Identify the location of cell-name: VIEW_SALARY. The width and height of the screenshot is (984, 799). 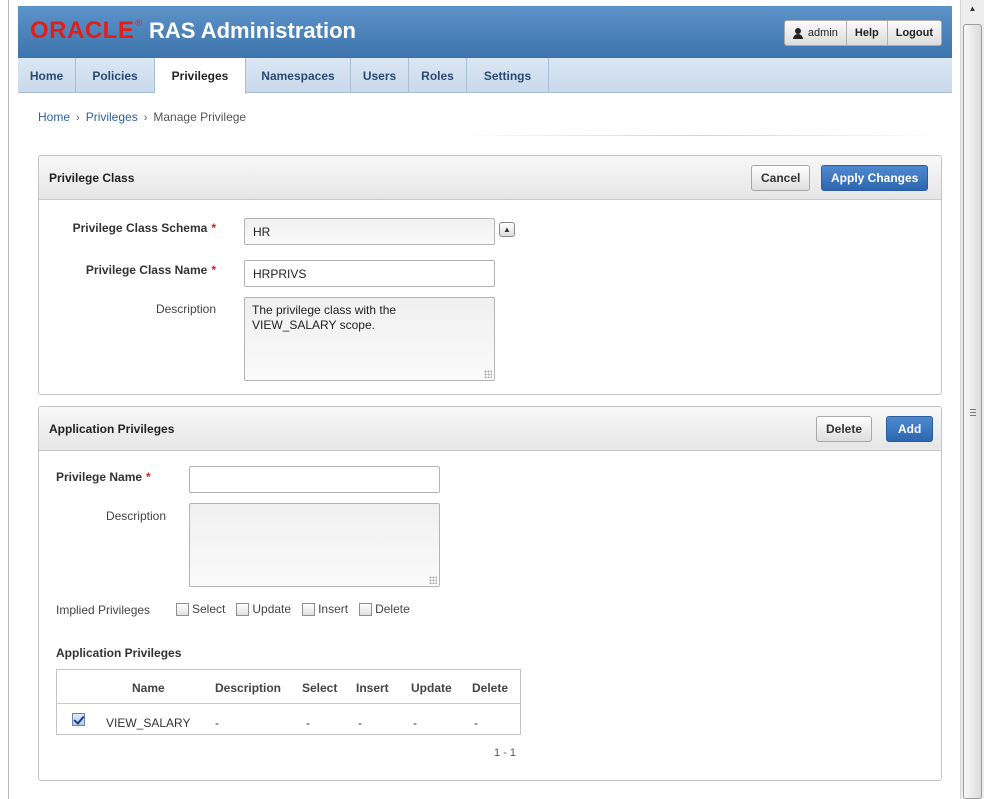
(148, 723).